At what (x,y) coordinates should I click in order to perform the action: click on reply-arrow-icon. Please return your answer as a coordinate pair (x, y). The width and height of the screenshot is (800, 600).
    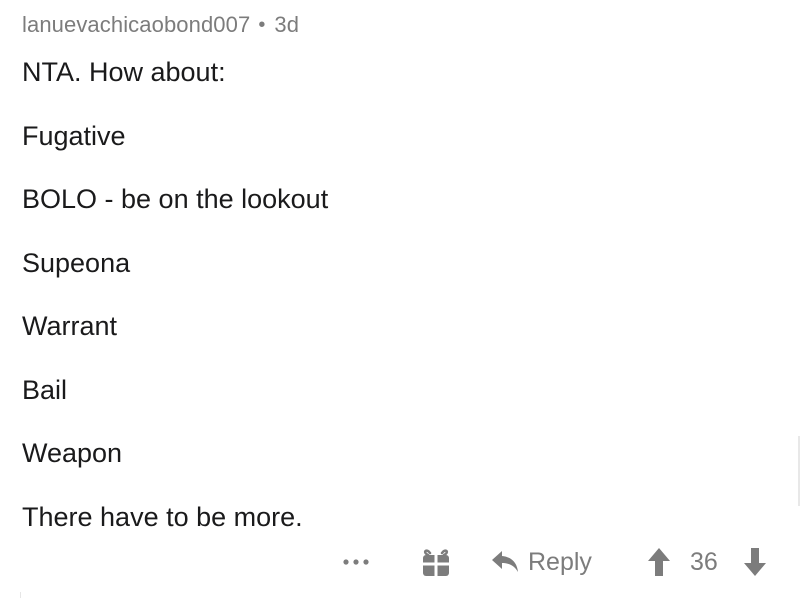
    Looking at the image, I should click on (505, 561).